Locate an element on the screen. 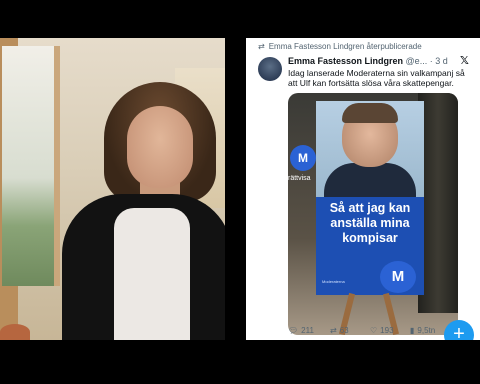  poster-small-print: Moderaterna is located at coordinates (333, 281).